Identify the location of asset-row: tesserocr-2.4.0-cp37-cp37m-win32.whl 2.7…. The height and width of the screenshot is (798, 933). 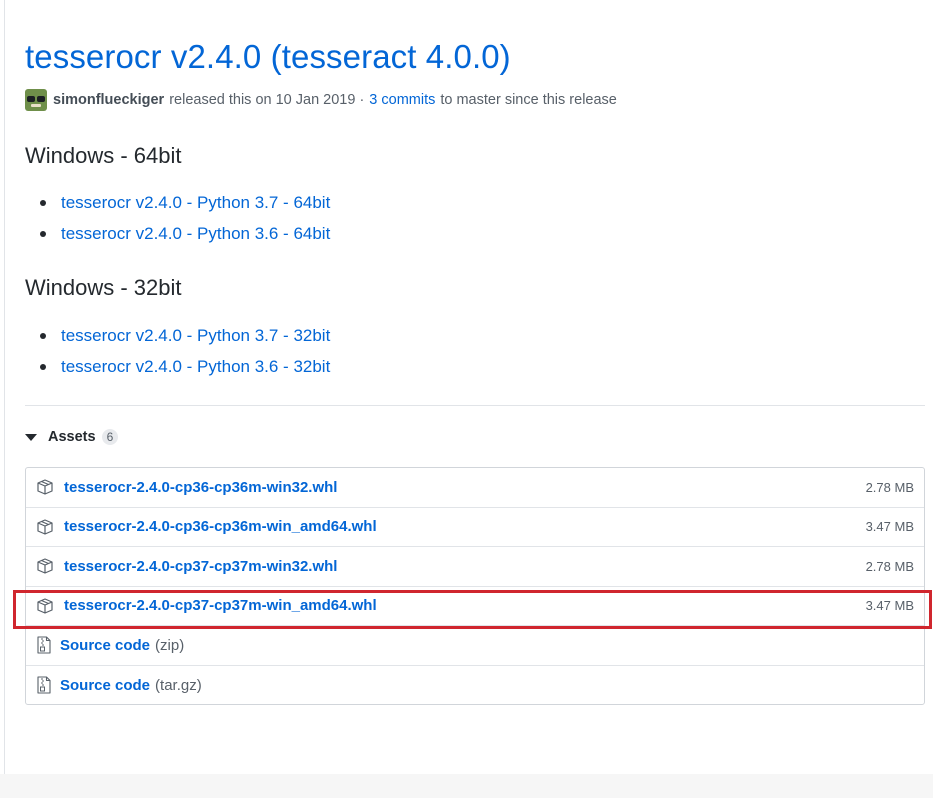
(475, 567).